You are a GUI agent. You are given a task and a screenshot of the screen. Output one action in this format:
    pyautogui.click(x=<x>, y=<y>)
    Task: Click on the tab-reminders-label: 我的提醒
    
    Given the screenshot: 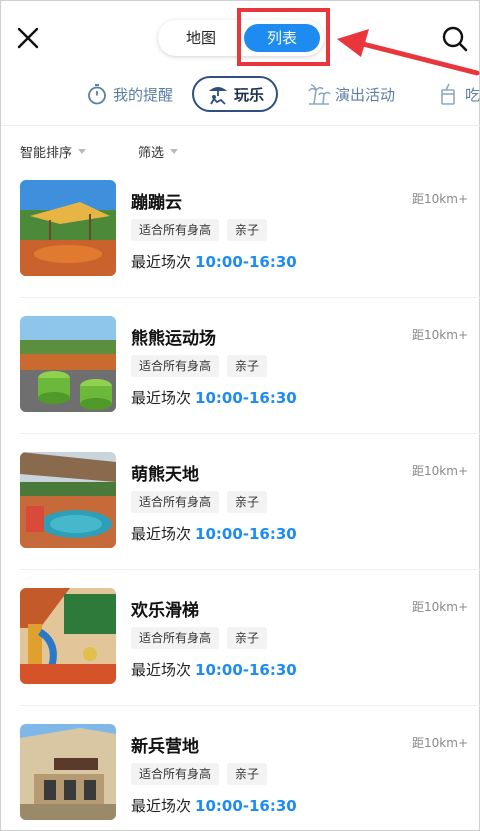 What is the action you would take?
    pyautogui.click(x=143, y=94)
    